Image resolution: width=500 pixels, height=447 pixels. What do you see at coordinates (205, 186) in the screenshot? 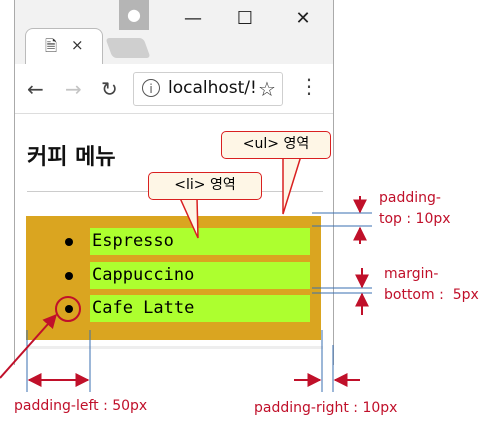
I see `li-callout: <li> 영역` at bounding box center [205, 186].